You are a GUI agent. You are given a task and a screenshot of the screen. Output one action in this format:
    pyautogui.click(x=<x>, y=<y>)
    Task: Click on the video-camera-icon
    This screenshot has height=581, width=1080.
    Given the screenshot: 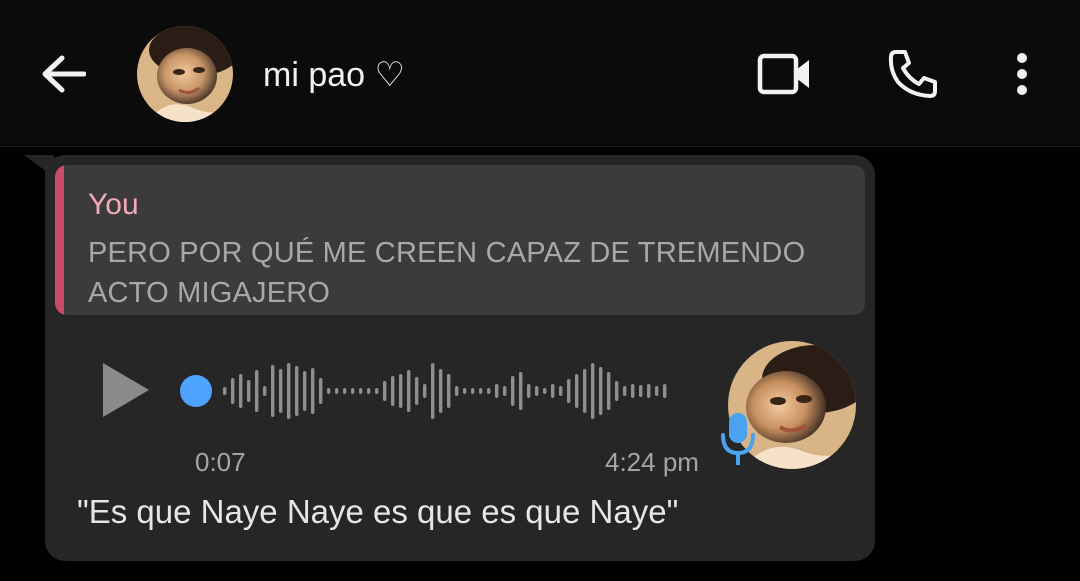 What is the action you would take?
    pyautogui.click(x=783, y=74)
    